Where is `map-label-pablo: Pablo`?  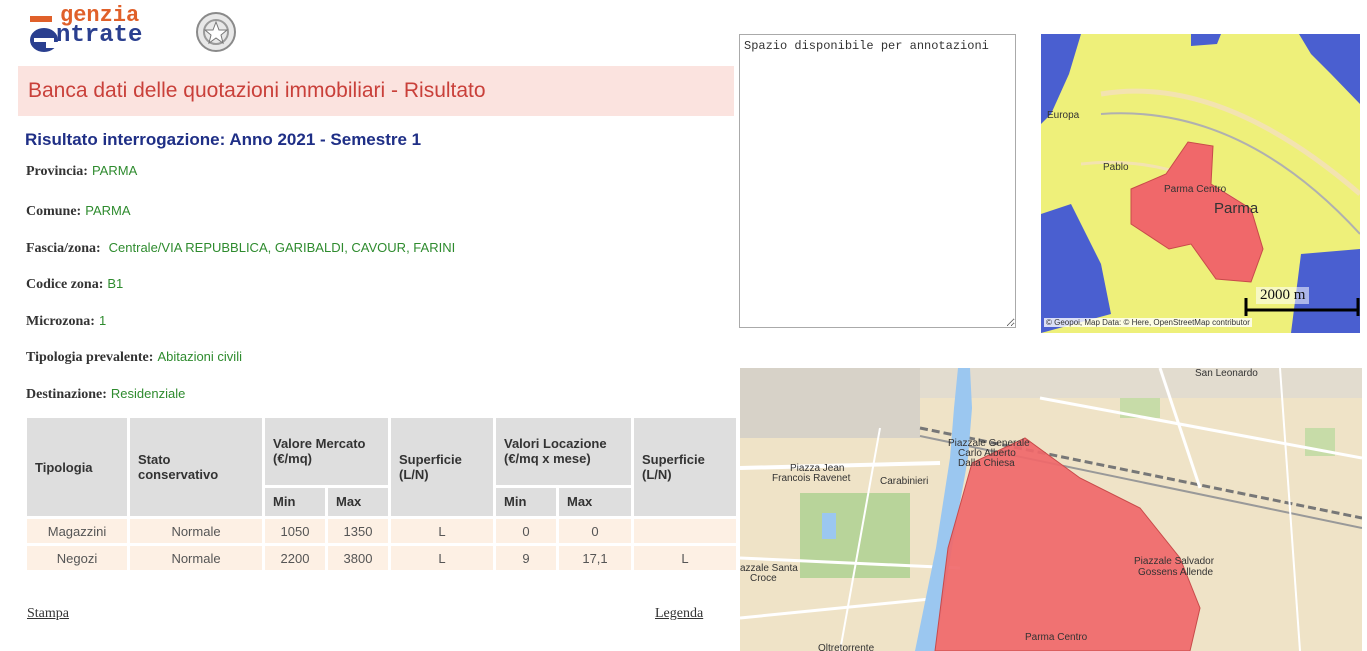 map-label-pablo: Pablo is located at coordinates (1116, 167).